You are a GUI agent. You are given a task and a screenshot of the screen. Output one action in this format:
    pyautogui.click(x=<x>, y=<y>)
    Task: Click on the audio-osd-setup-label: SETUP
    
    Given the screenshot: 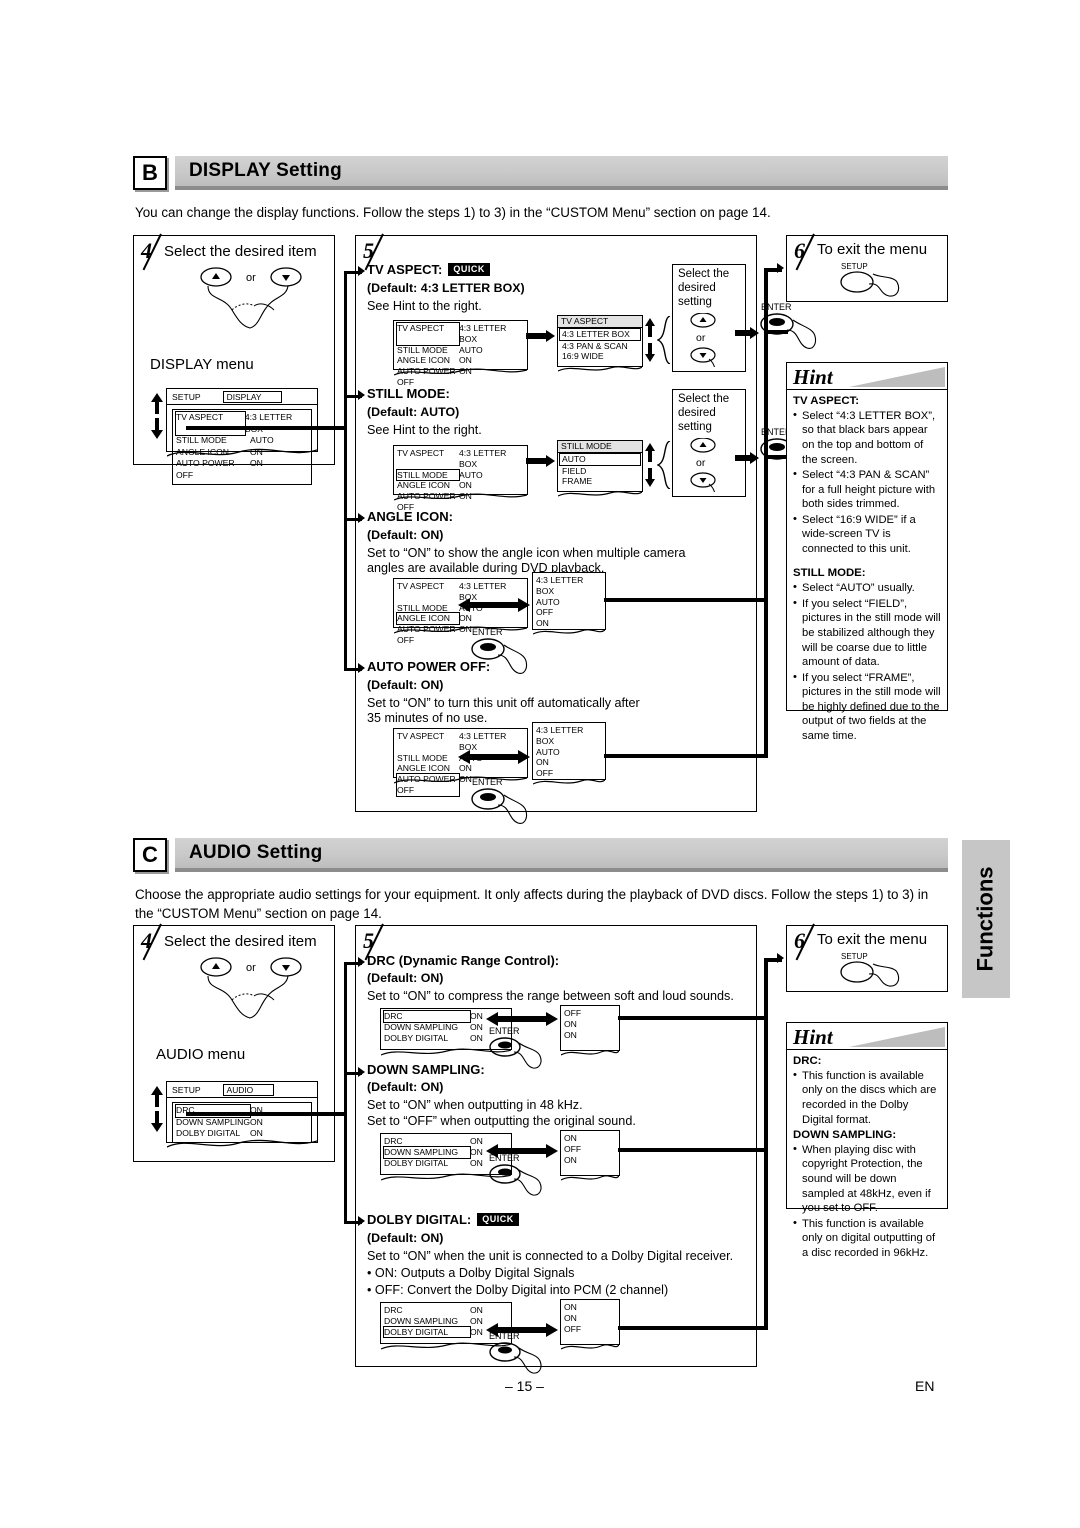 What is the action you would take?
    pyautogui.click(x=186, y=1089)
    